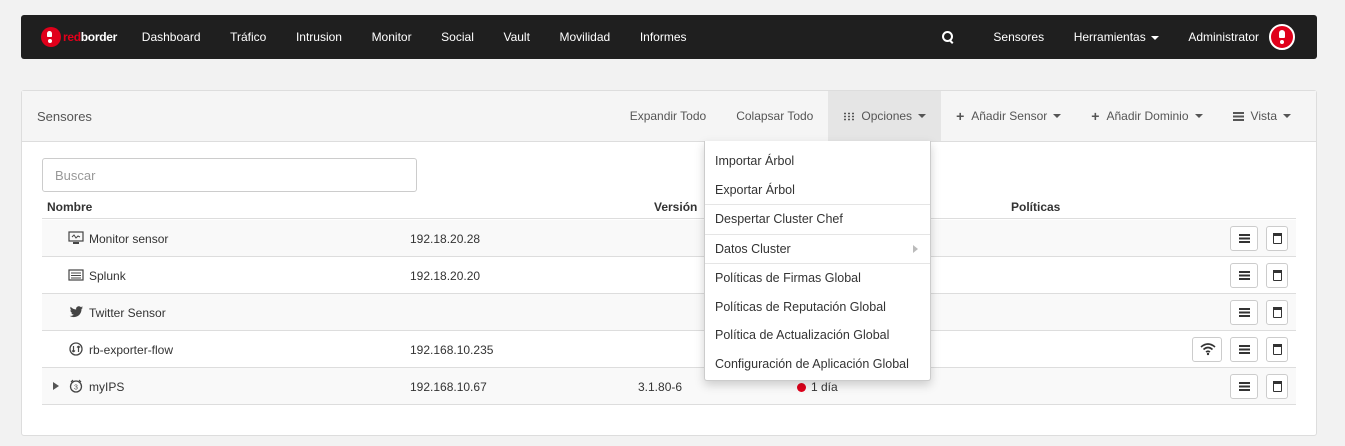  What do you see at coordinates (801, 387) in the screenshot?
I see `status-dot-icon` at bounding box center [801, 387].